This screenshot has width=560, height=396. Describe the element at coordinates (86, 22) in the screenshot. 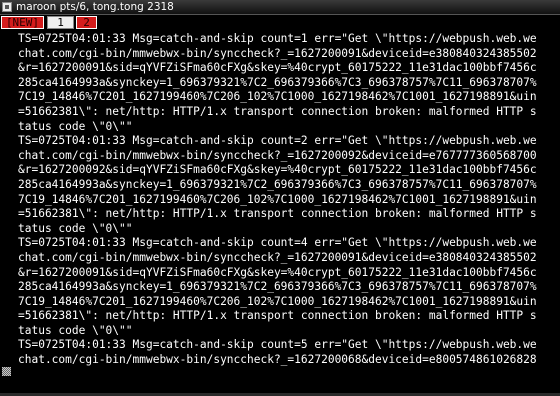

I see `tab-2: 2` at that location.